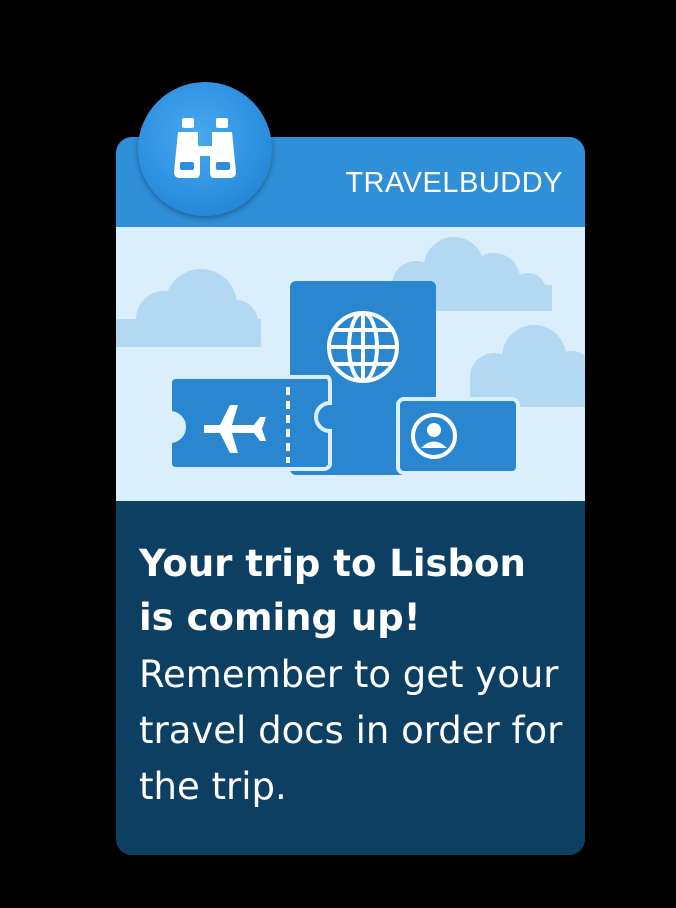  I want to click on app-name: TRAVELBUDDY, so click(454, 183).